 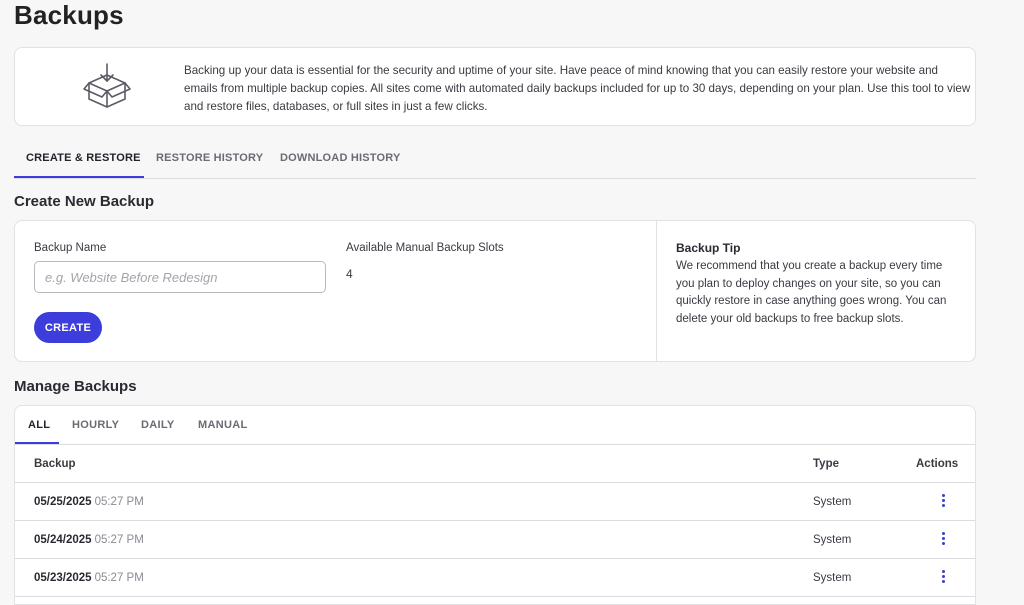 What do you see at coordinates (68, 327) in the screenshot?
I see `create-button: CREATE` at bounding box center [68, 327].